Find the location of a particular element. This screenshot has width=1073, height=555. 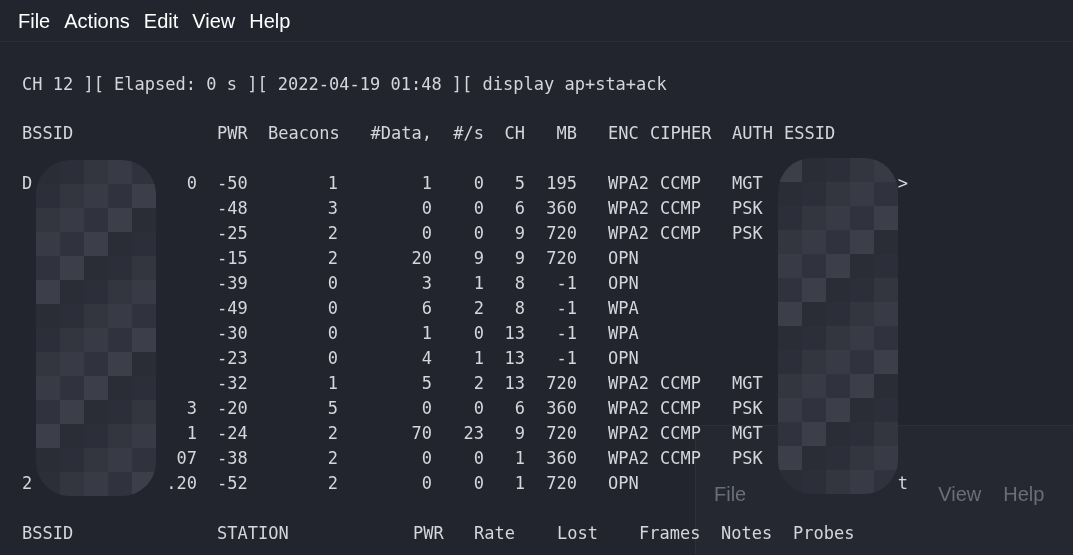

menu-item: File is located at coordinates (34, 20).